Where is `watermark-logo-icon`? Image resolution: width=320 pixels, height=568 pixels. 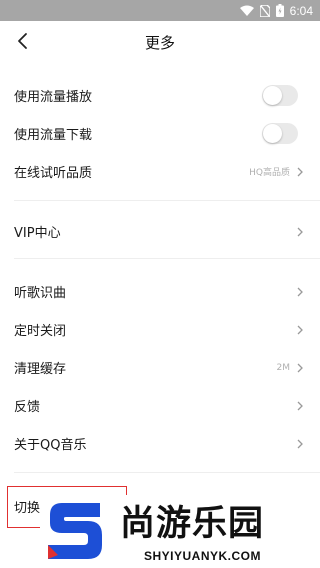 watermark-logo-icon is located at coordinates (75, 531).